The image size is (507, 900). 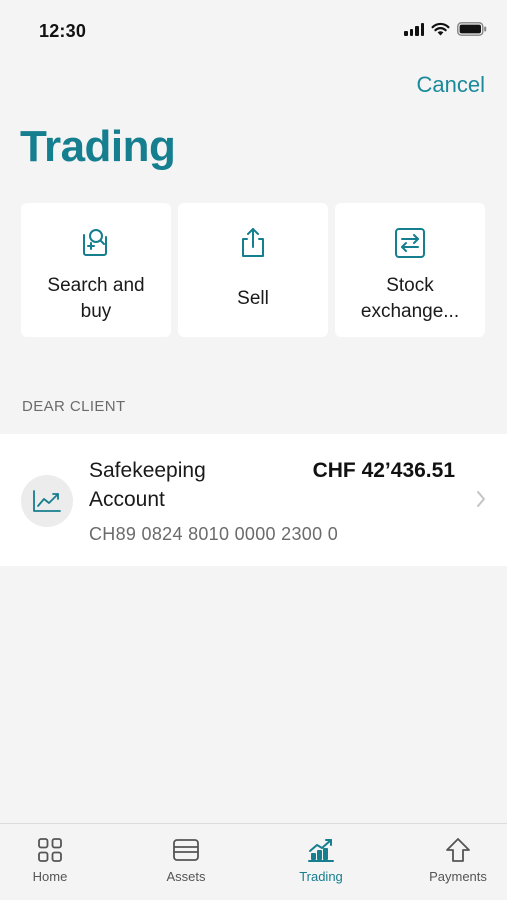 What do you see at coordinates (186, 876) in the screenshot?
I see `tab-assets-label: Assets` at bounding box center [186, 876].